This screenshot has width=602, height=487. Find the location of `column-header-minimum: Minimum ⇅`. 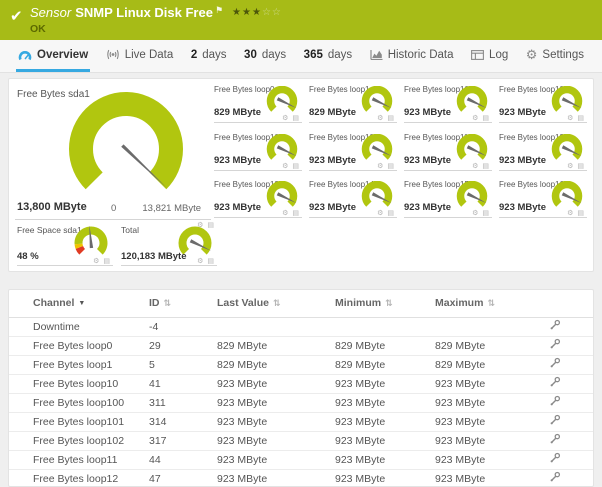

column-header-minimum: Minimum ⇅ is located at coordinates (377, 304).